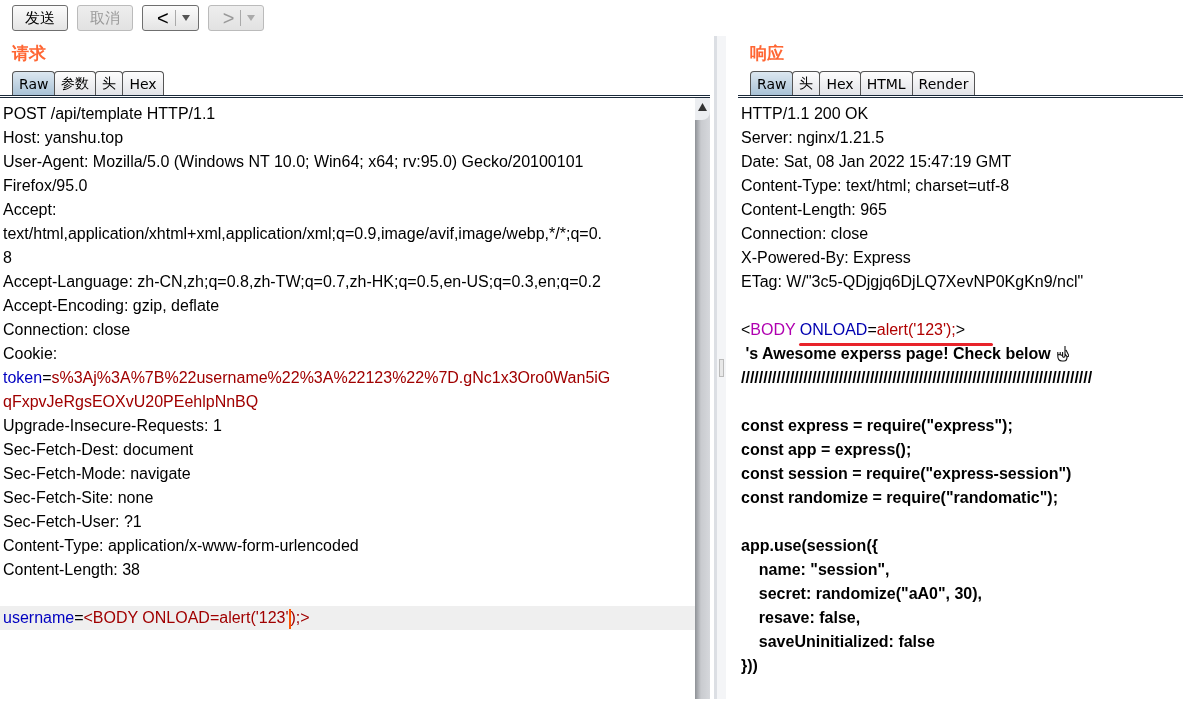 The width and height of the screenshot is (1183, 701). What do you see at coordinates (826, 449) in the screenshot?
I see `code-line: const app = express();` at bounding box center [826, 449].